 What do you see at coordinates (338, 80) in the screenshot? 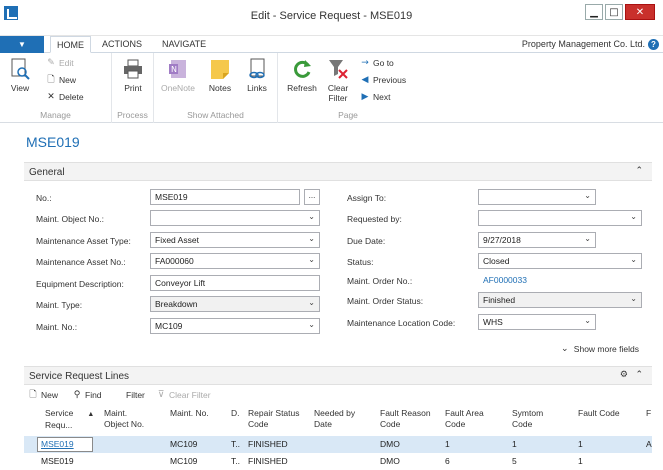
I see `clear-filter-button: Clear Filter` at bounding box center [338, 80].